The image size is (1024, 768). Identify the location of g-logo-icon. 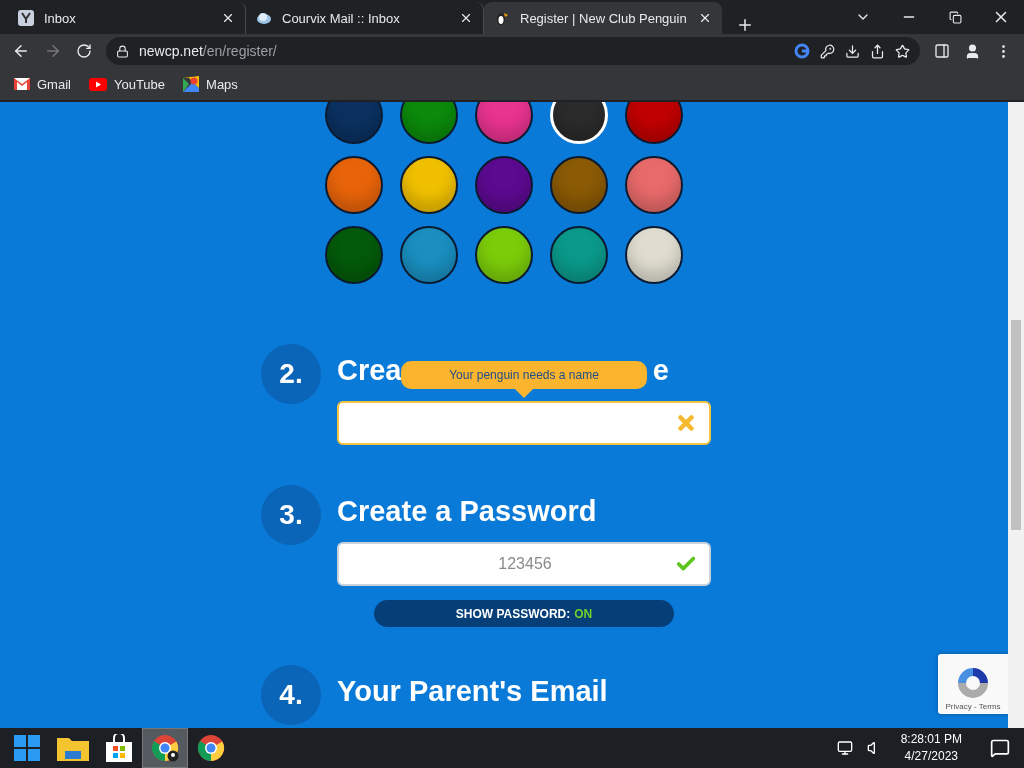
(802, 51).